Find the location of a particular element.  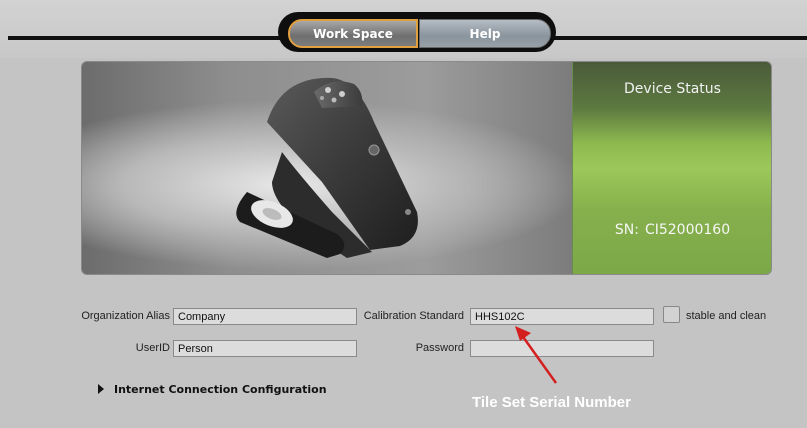

tab-work-space: Work Space is located at coordinates (353, 33).